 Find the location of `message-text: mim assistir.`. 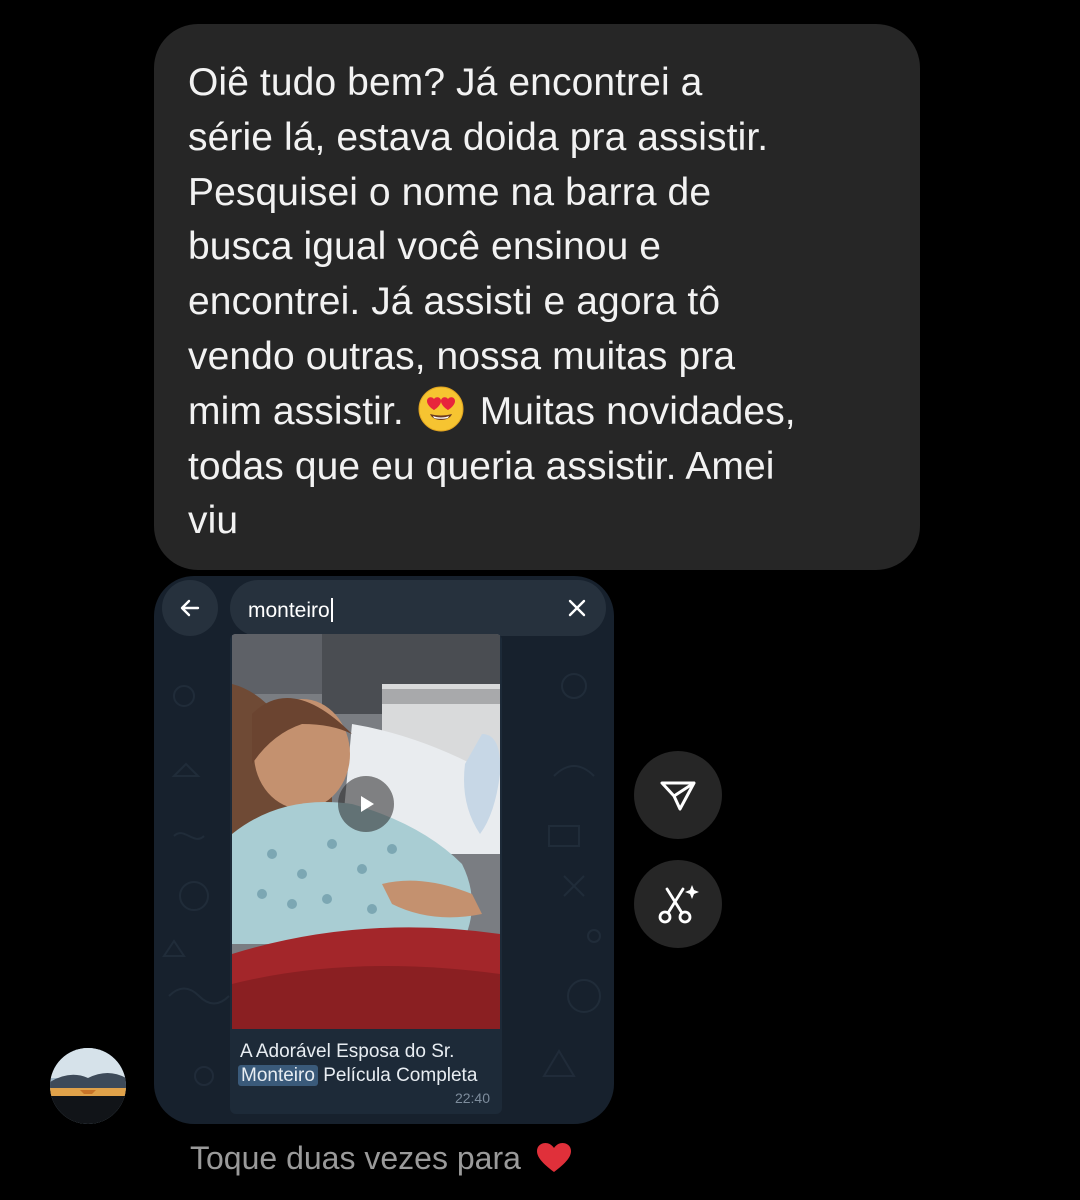

message-text: mim assistir. is located at coordinates (296, 411).